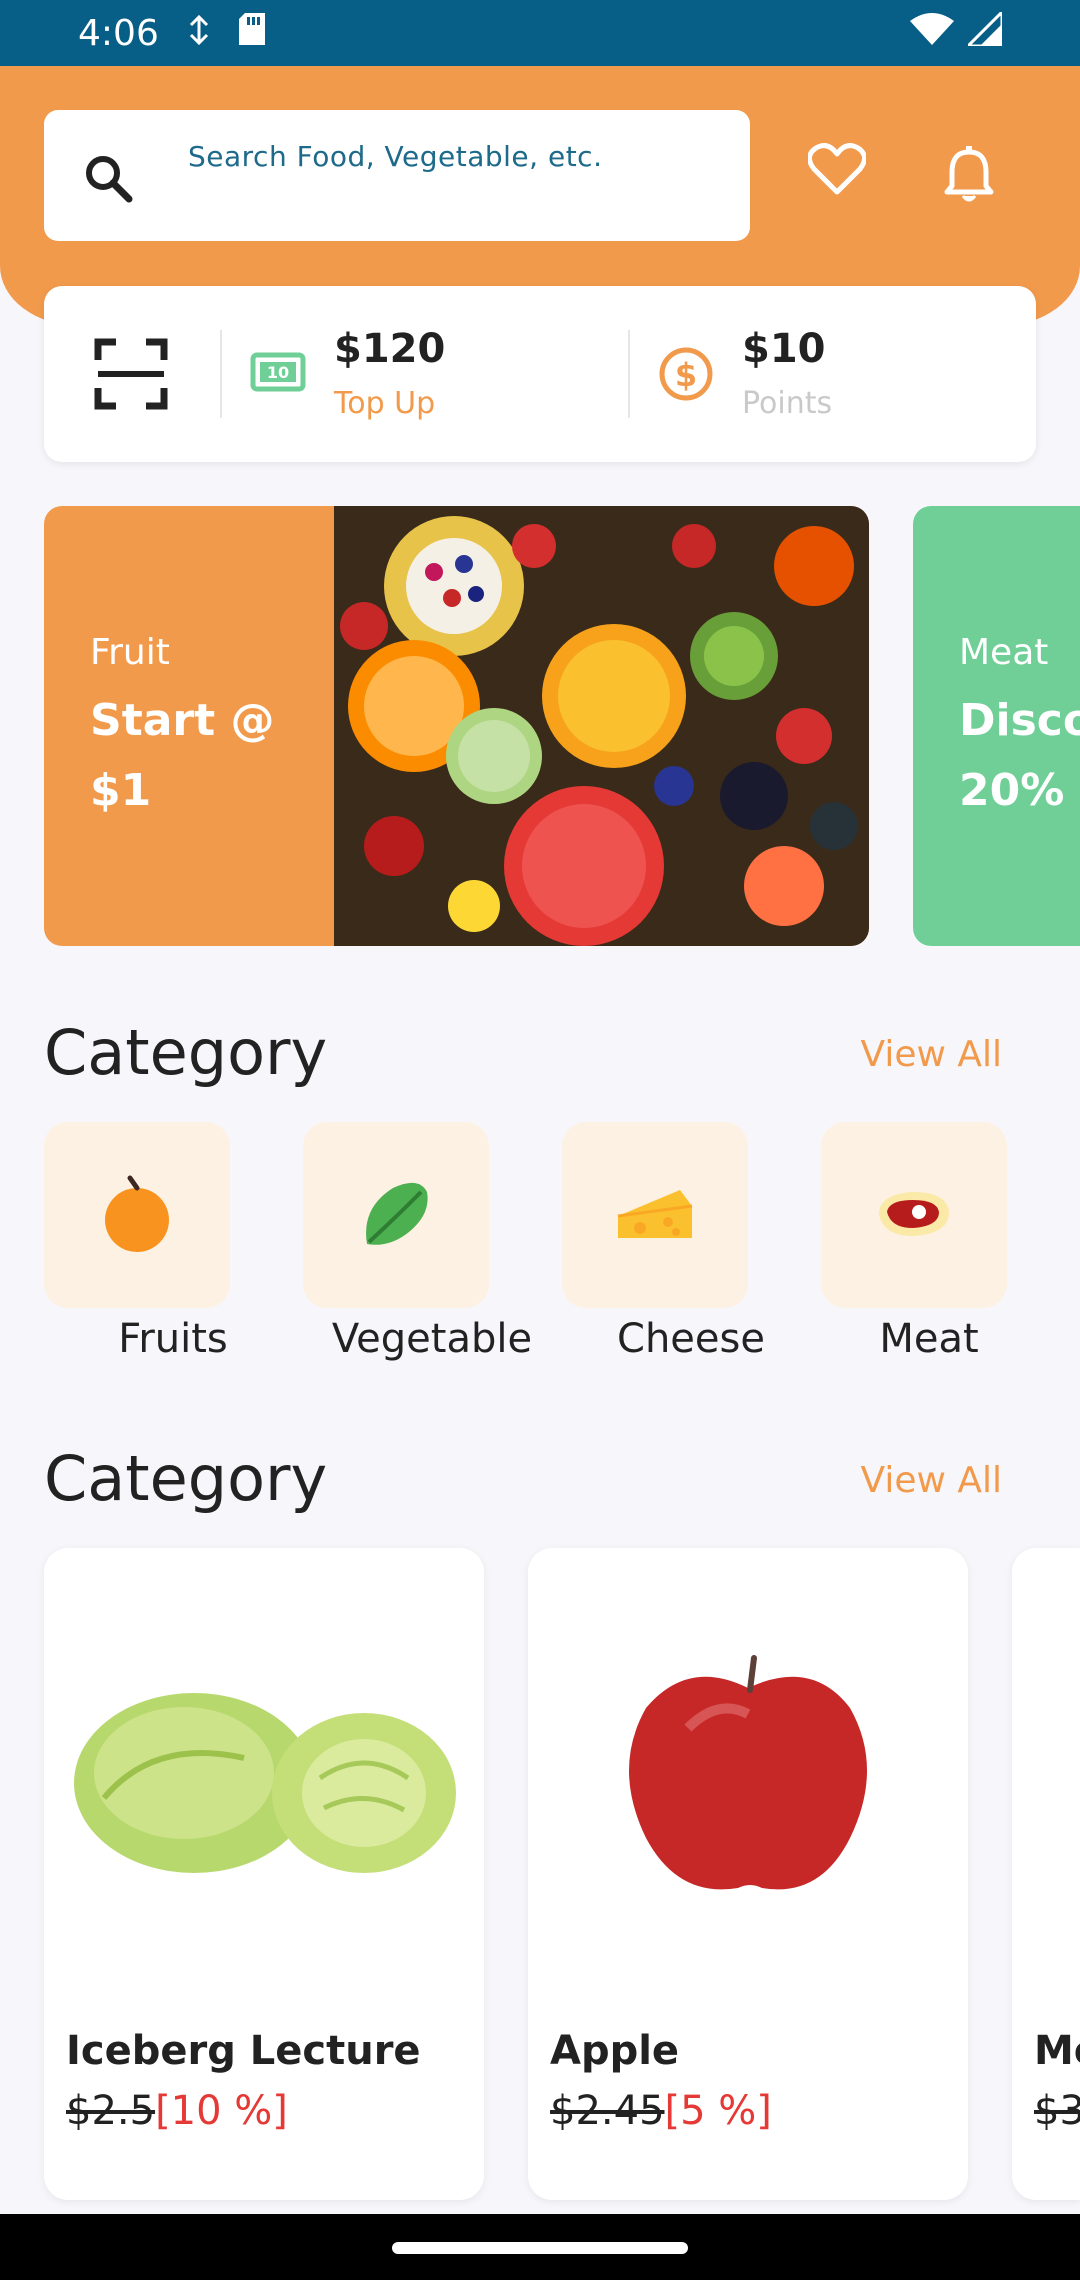  Describe the element at coordinates (432, 1339) in the screenshot. I see `category-label: Vegetable` at that location.